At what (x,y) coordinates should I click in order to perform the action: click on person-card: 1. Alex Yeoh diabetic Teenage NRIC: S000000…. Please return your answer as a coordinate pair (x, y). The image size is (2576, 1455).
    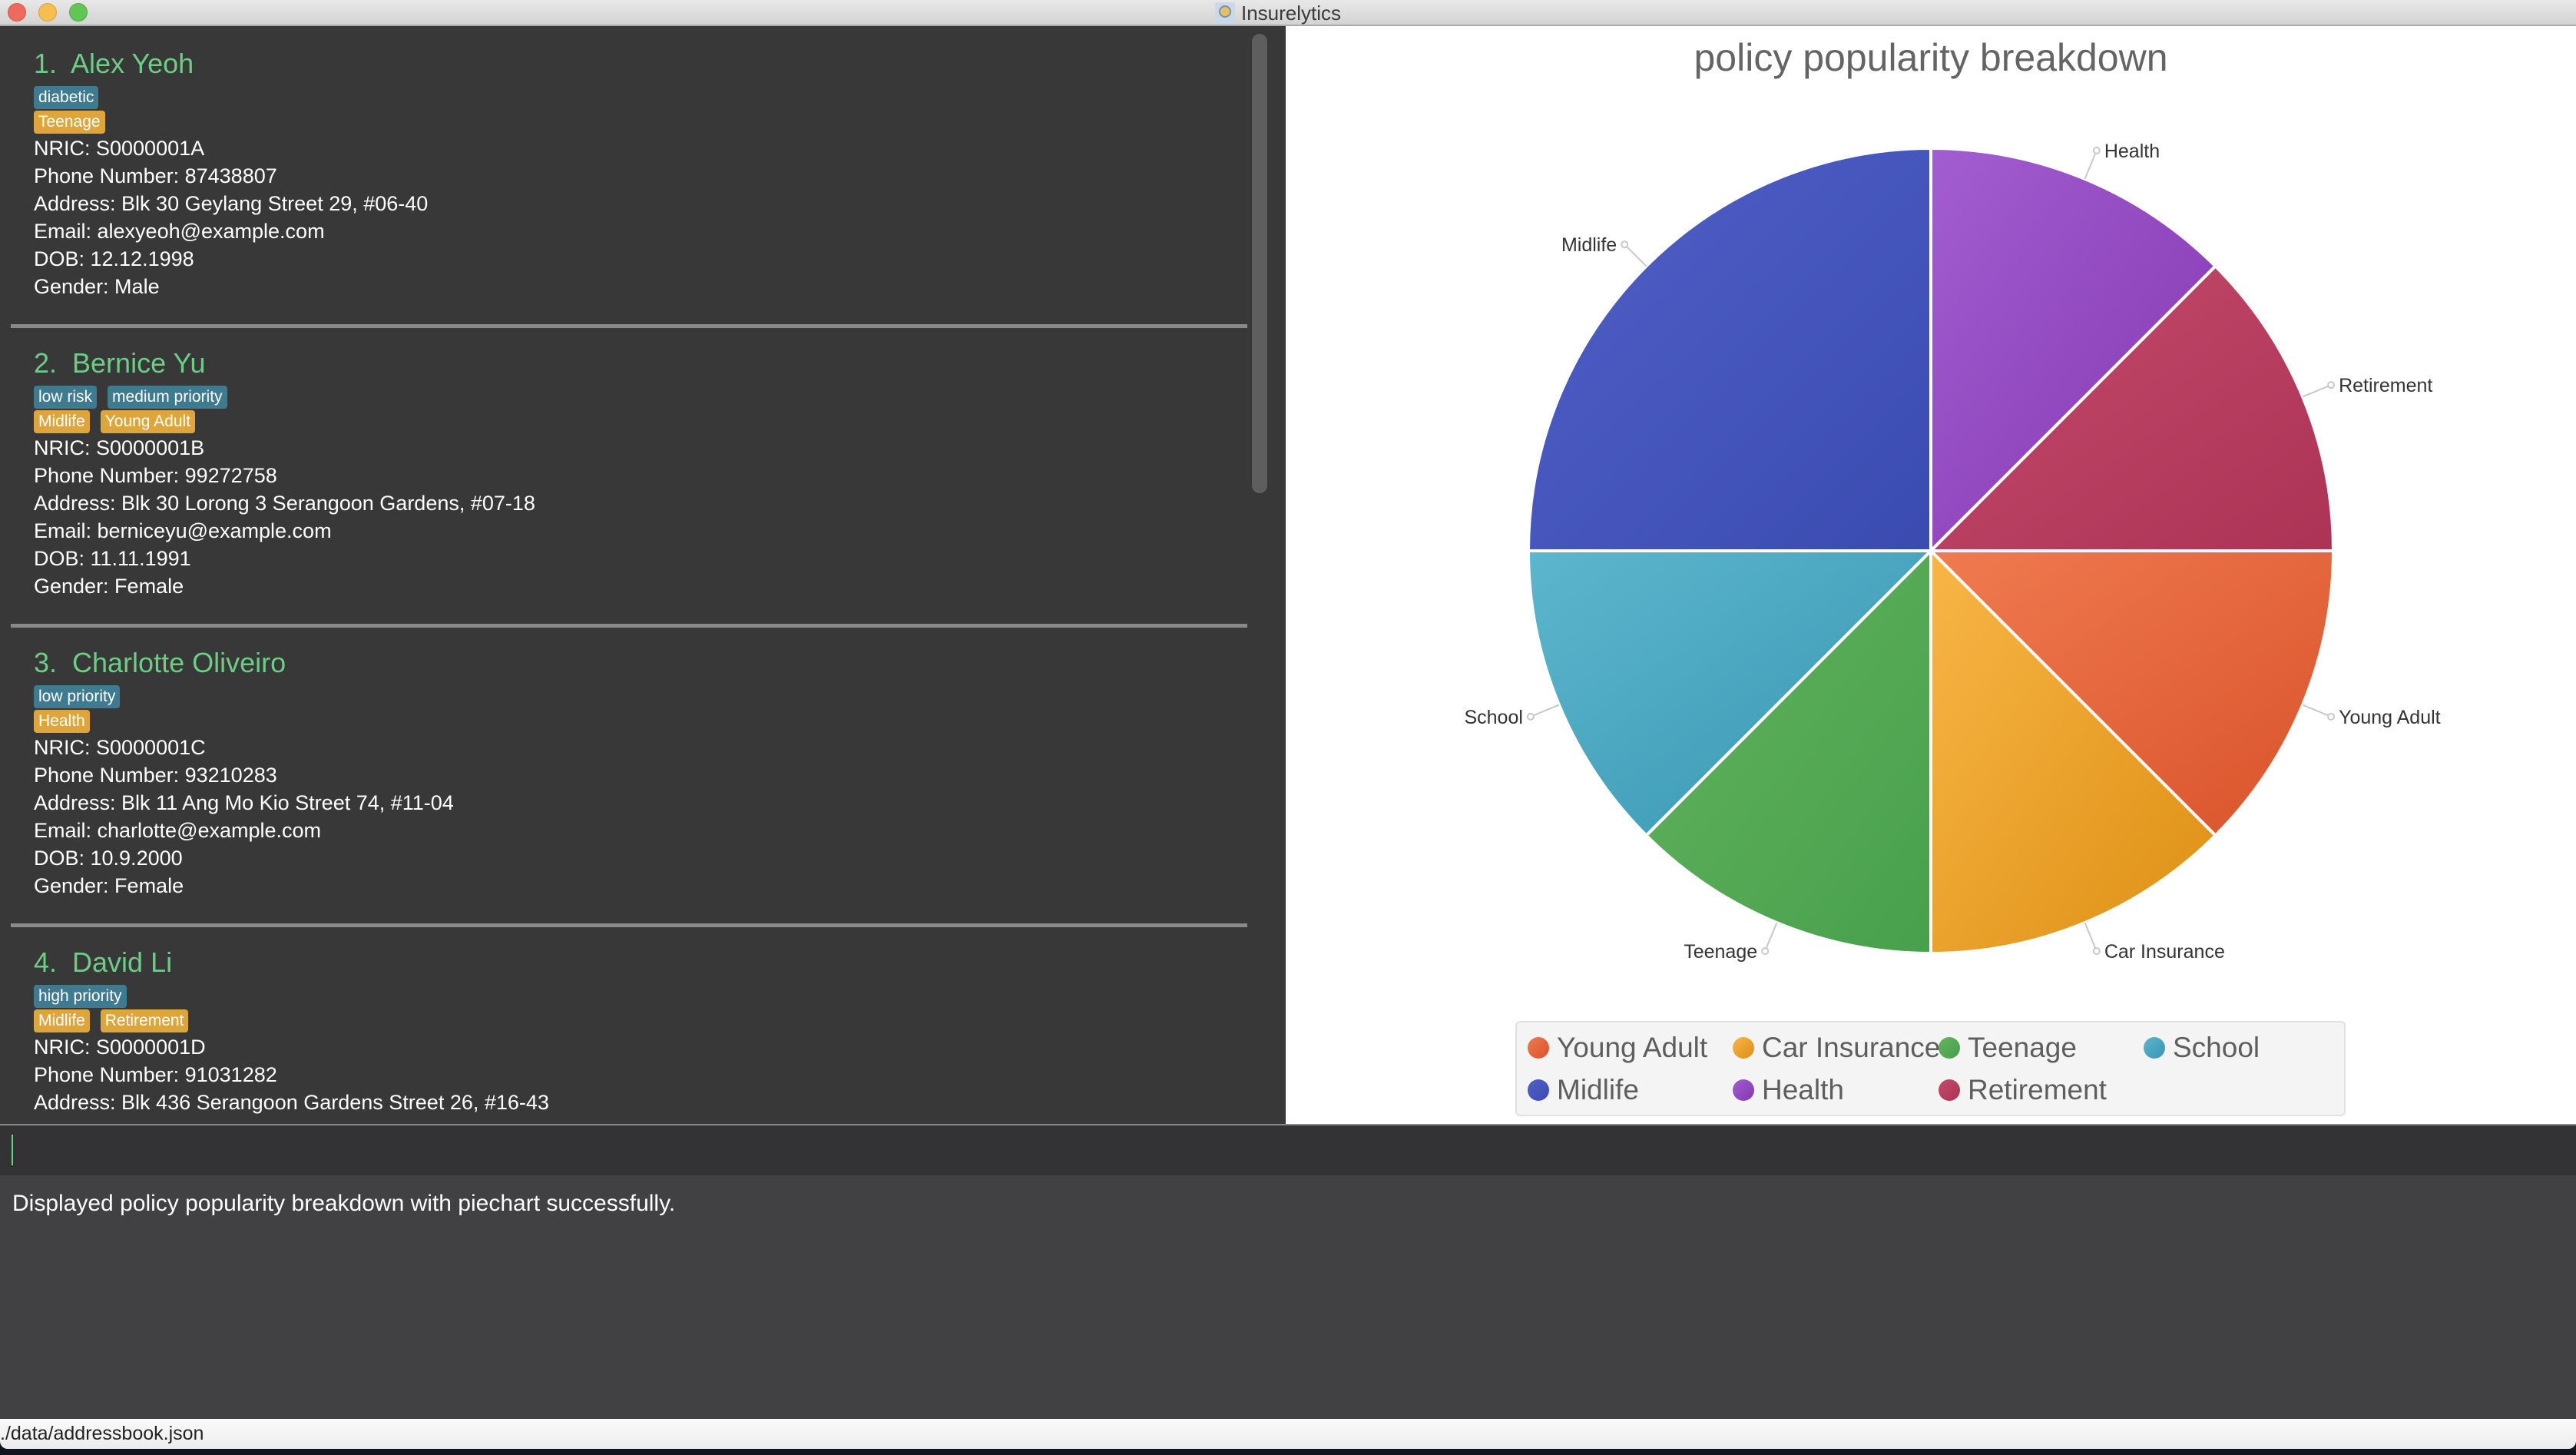
    Looking at the image, I should click on (629, 176).